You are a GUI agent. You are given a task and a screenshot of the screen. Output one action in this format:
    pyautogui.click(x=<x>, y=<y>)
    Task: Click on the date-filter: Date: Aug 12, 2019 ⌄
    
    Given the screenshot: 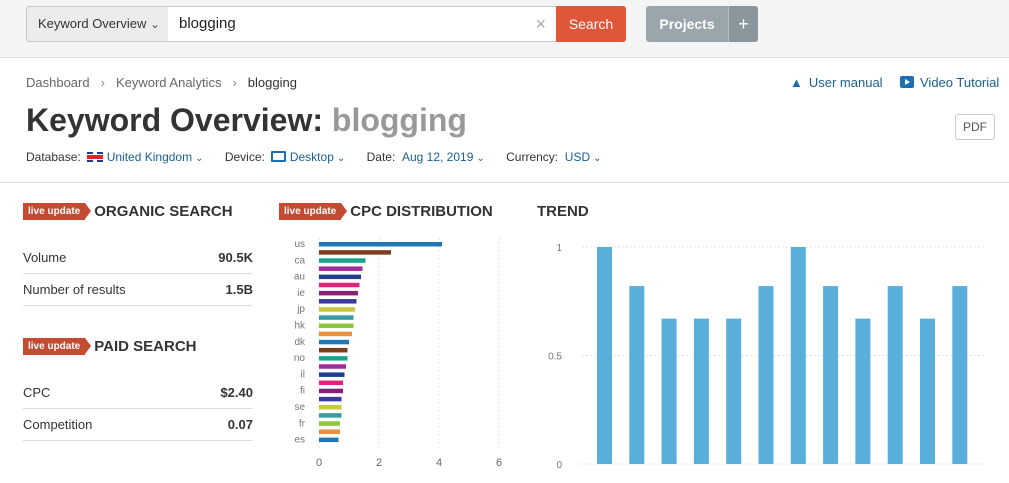 What is the action you would take?
    pyautogui.click(x=426, y=157)
    